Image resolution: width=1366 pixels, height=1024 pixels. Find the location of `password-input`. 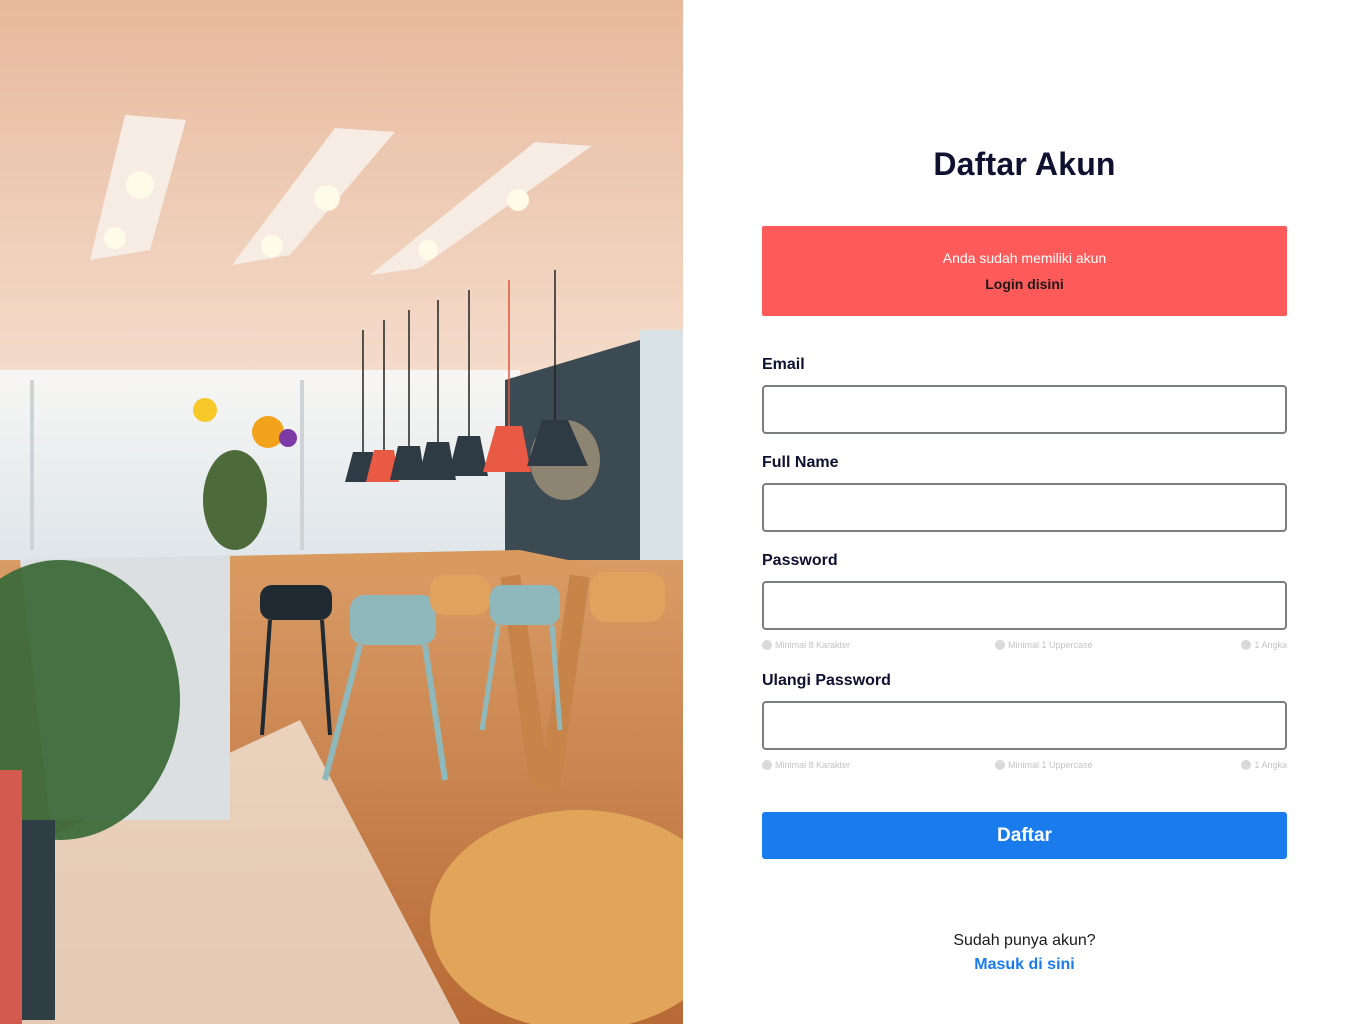

password-input is located at coordinates (1024, 605).